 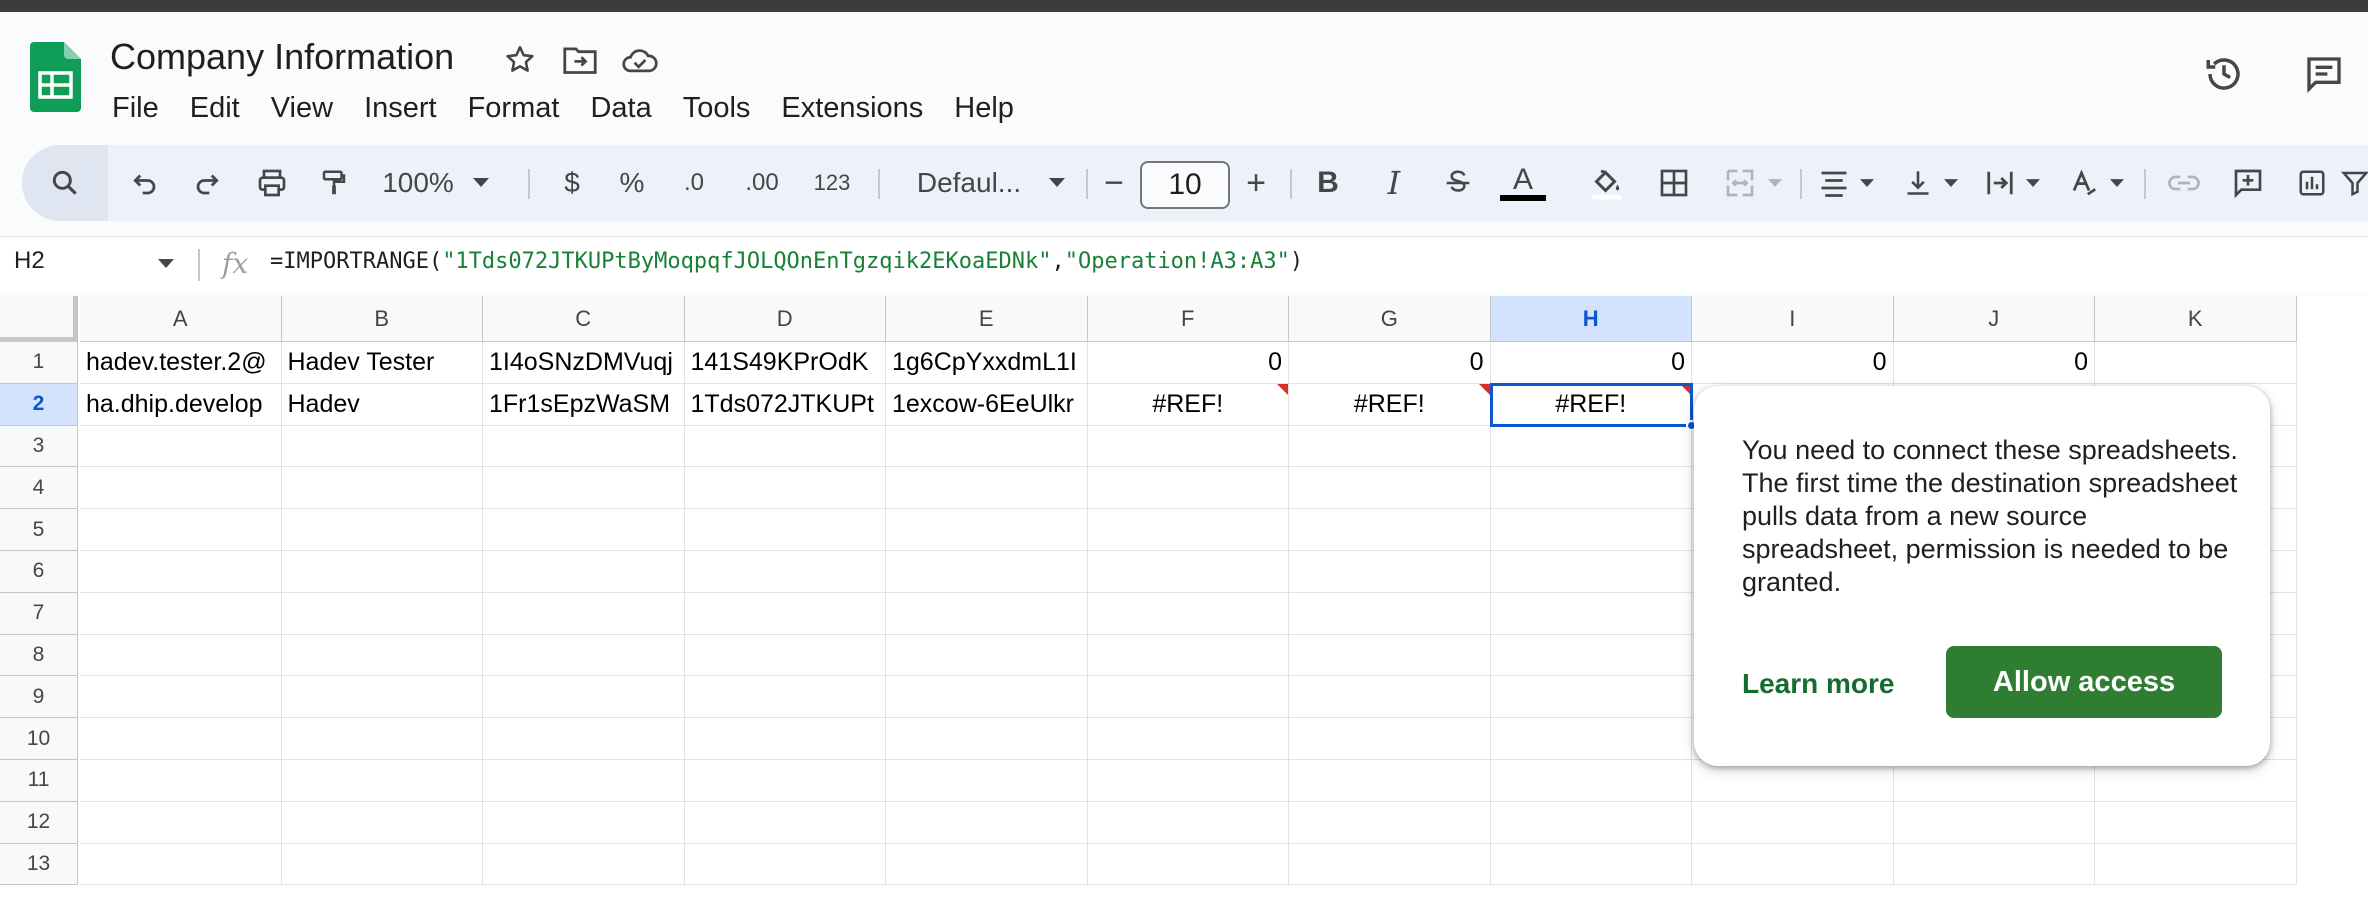 What do you see at coordinates (1390, 446) in the screenshot?
I see `cell-g3` at bounding box center [1390, 446].